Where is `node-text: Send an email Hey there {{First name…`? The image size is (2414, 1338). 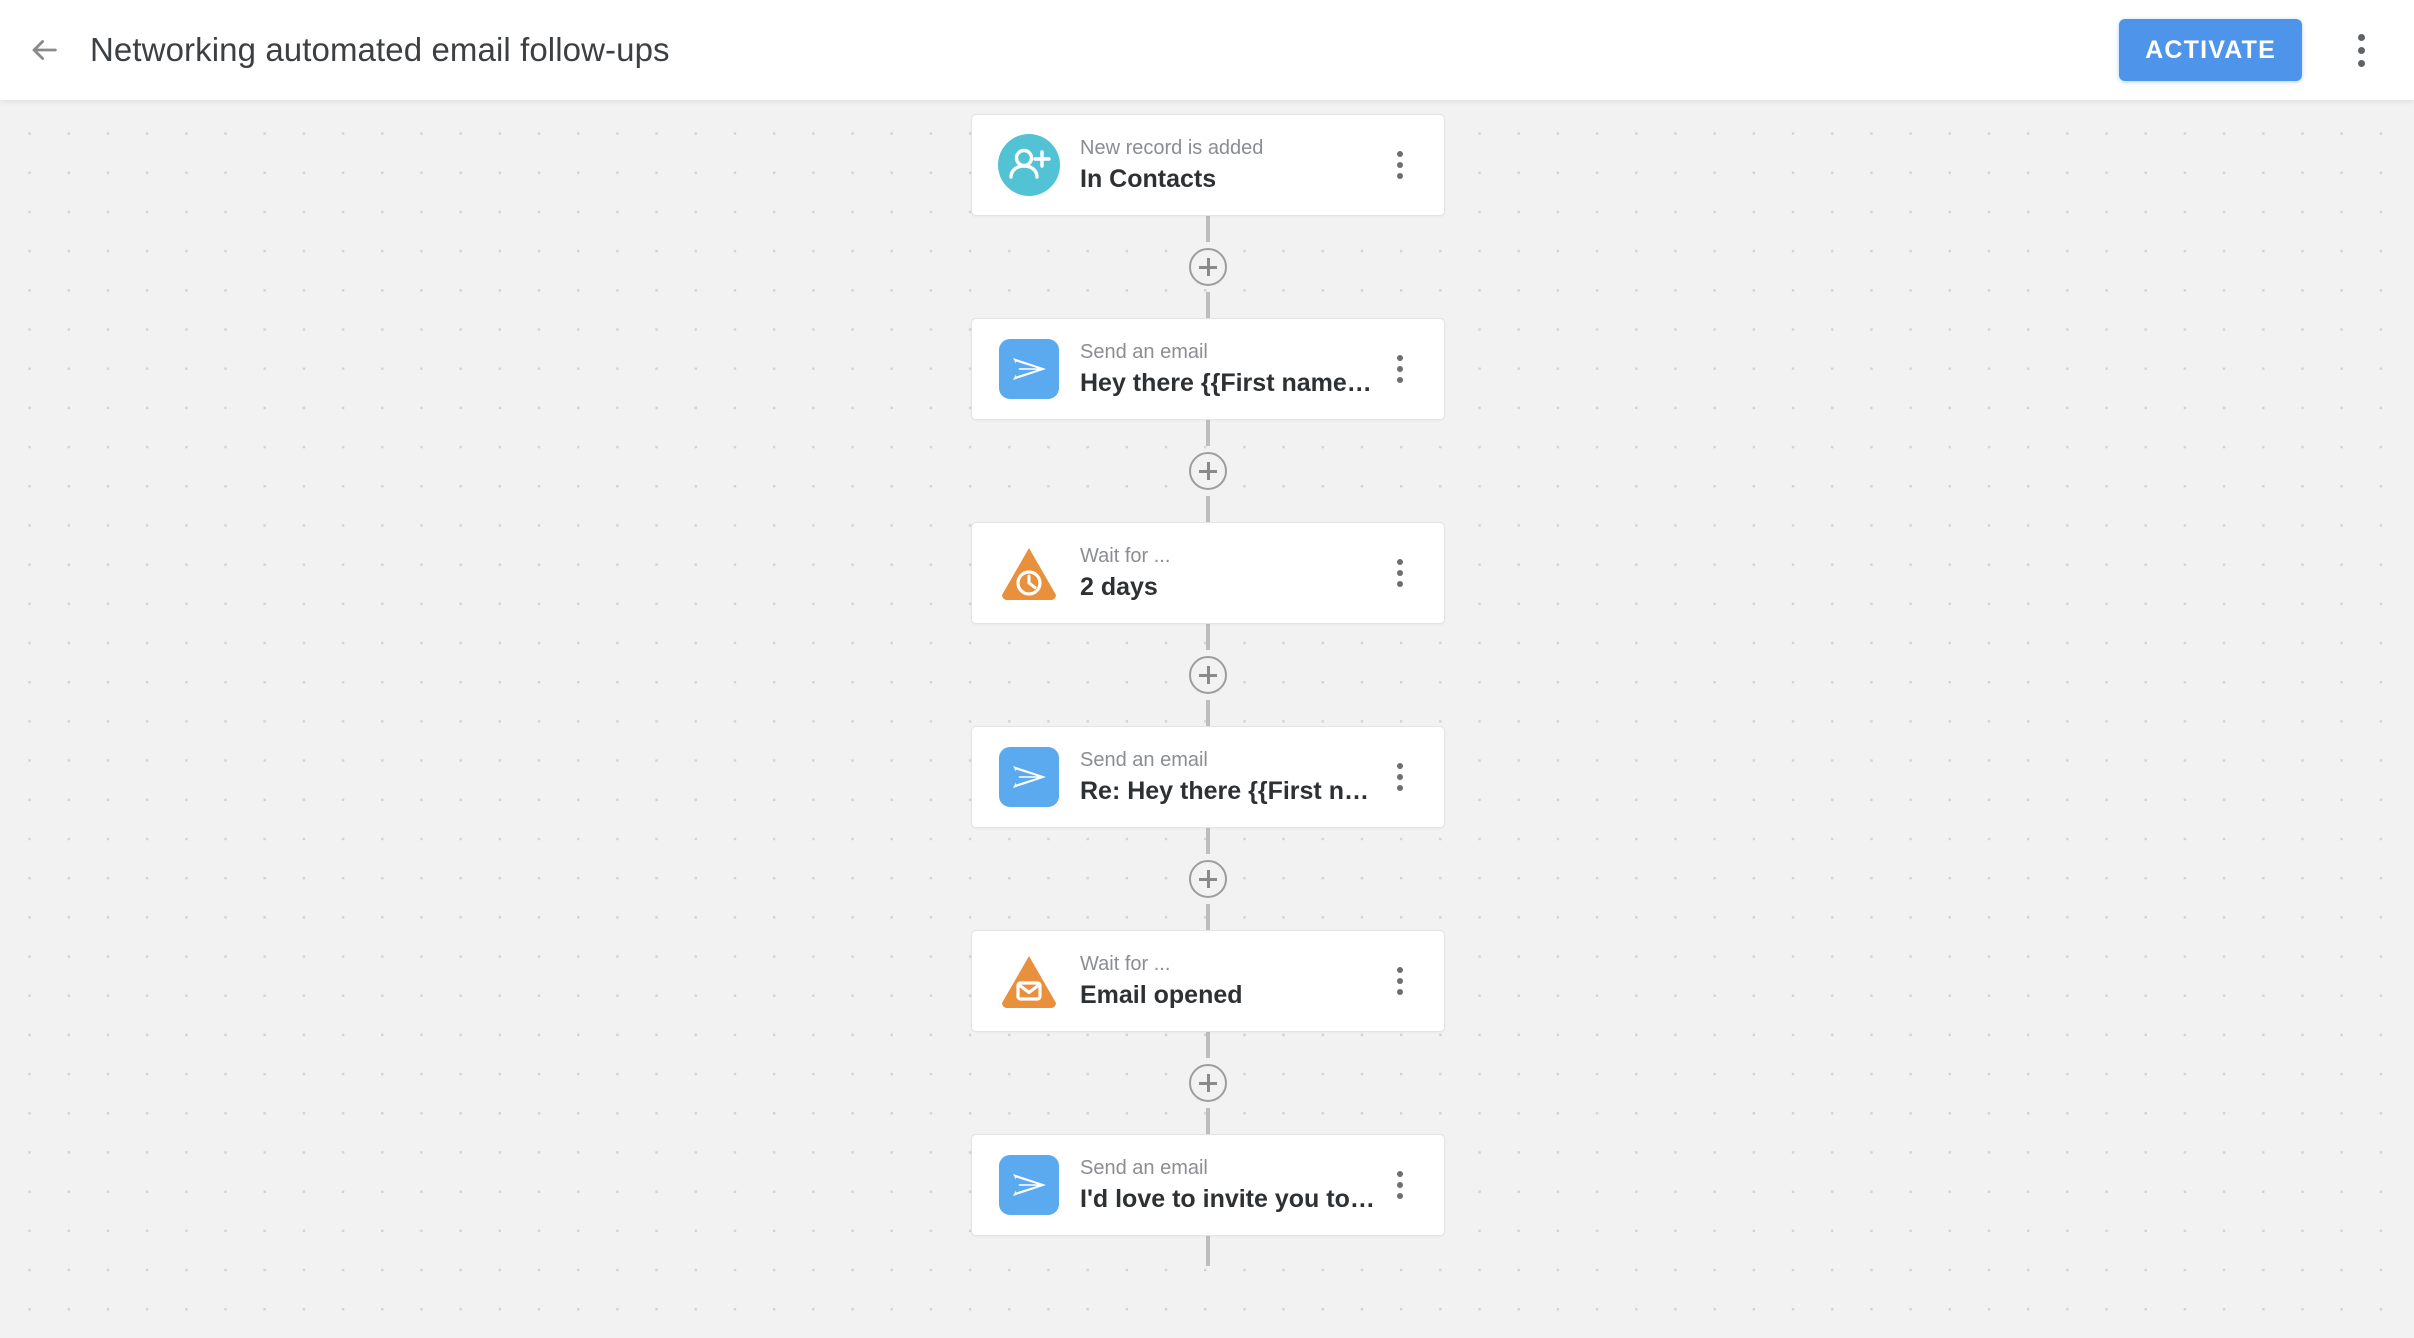 node-text: Send an email Hey there {{First name… is located at coordinates (1230, 369).